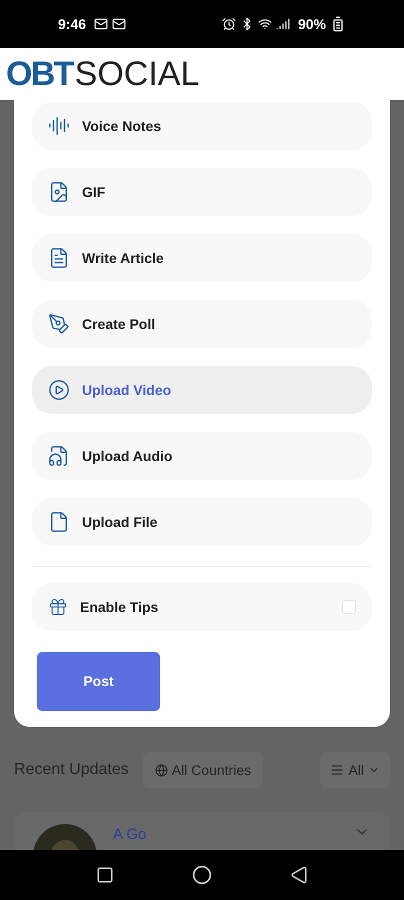  What do you see at coordinates (59, 390) in the screenshot?
I see `play-icon` at bounding box center [59, 390].